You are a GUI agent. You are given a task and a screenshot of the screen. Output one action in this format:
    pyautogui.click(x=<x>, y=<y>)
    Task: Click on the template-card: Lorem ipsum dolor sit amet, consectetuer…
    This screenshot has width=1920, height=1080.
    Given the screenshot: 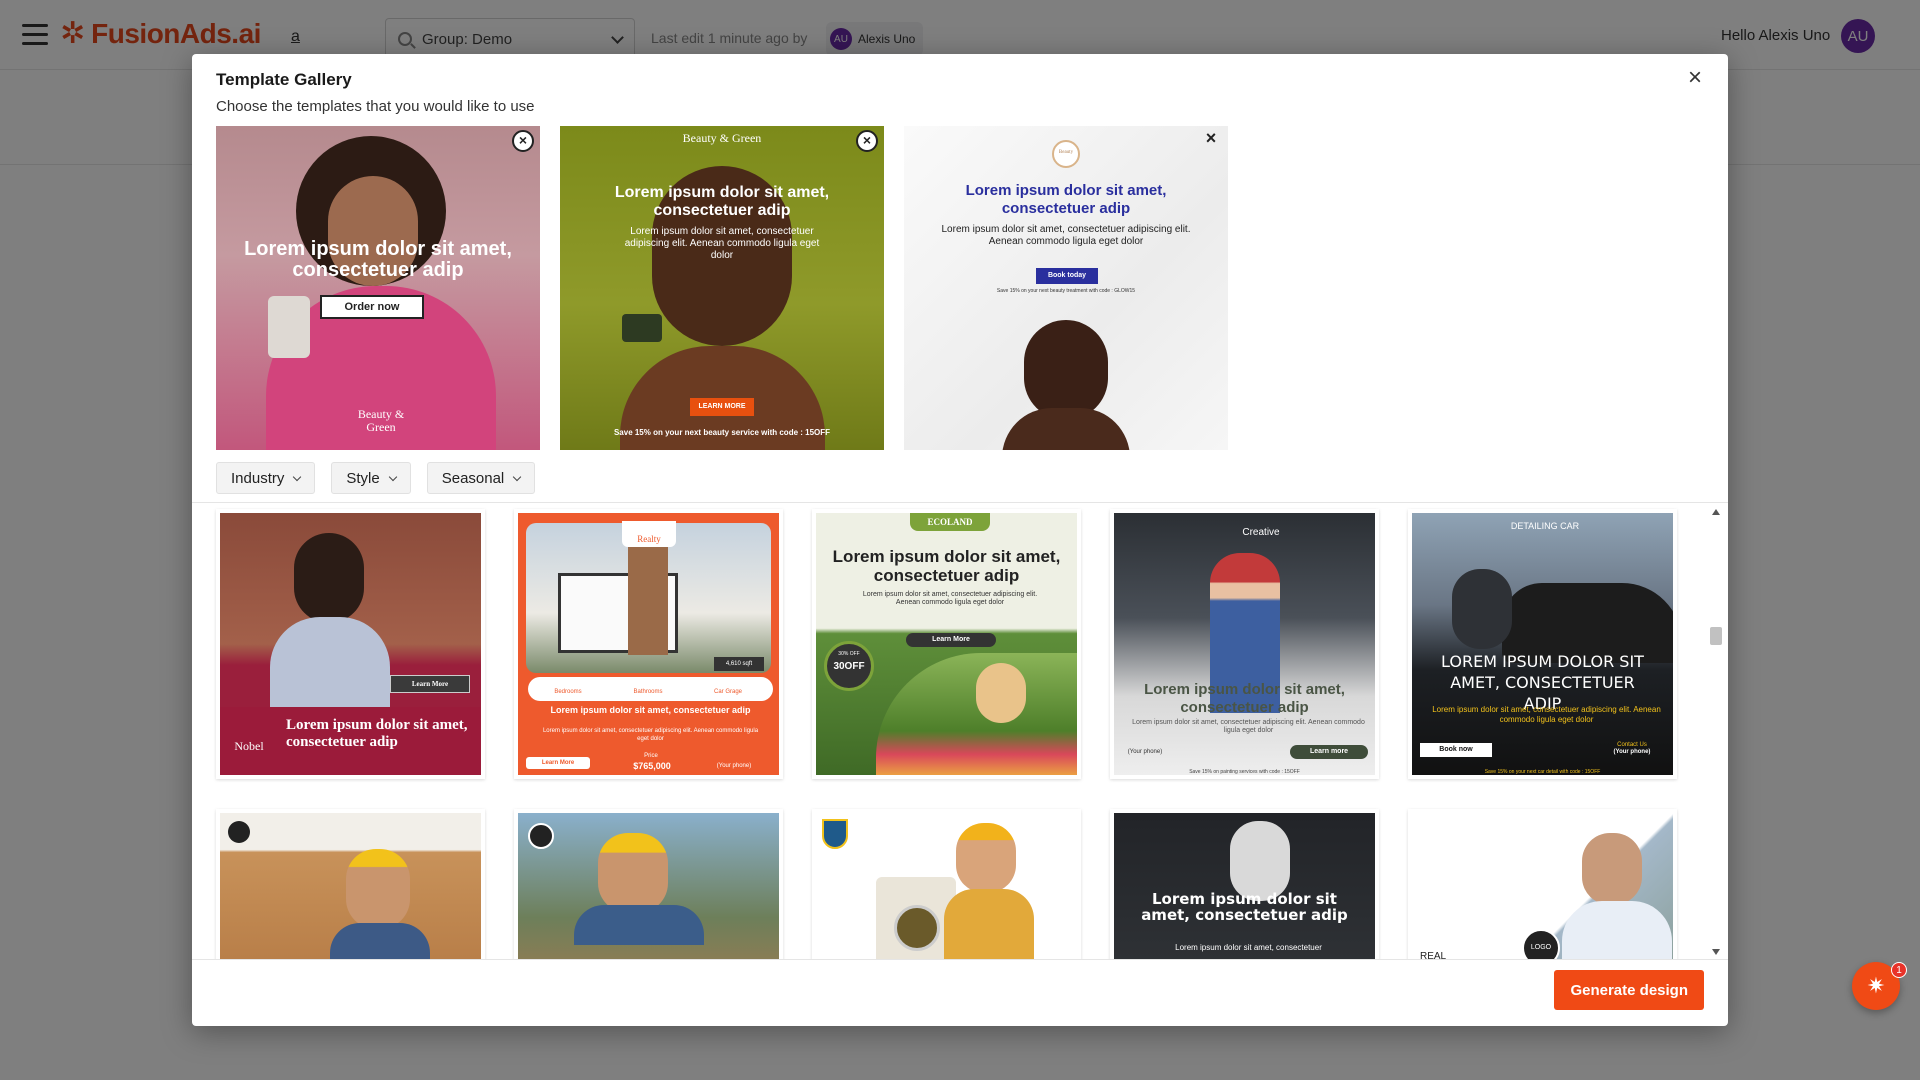 What is the action you would take?
    pyautogui.click(x=1244, y=884)
    